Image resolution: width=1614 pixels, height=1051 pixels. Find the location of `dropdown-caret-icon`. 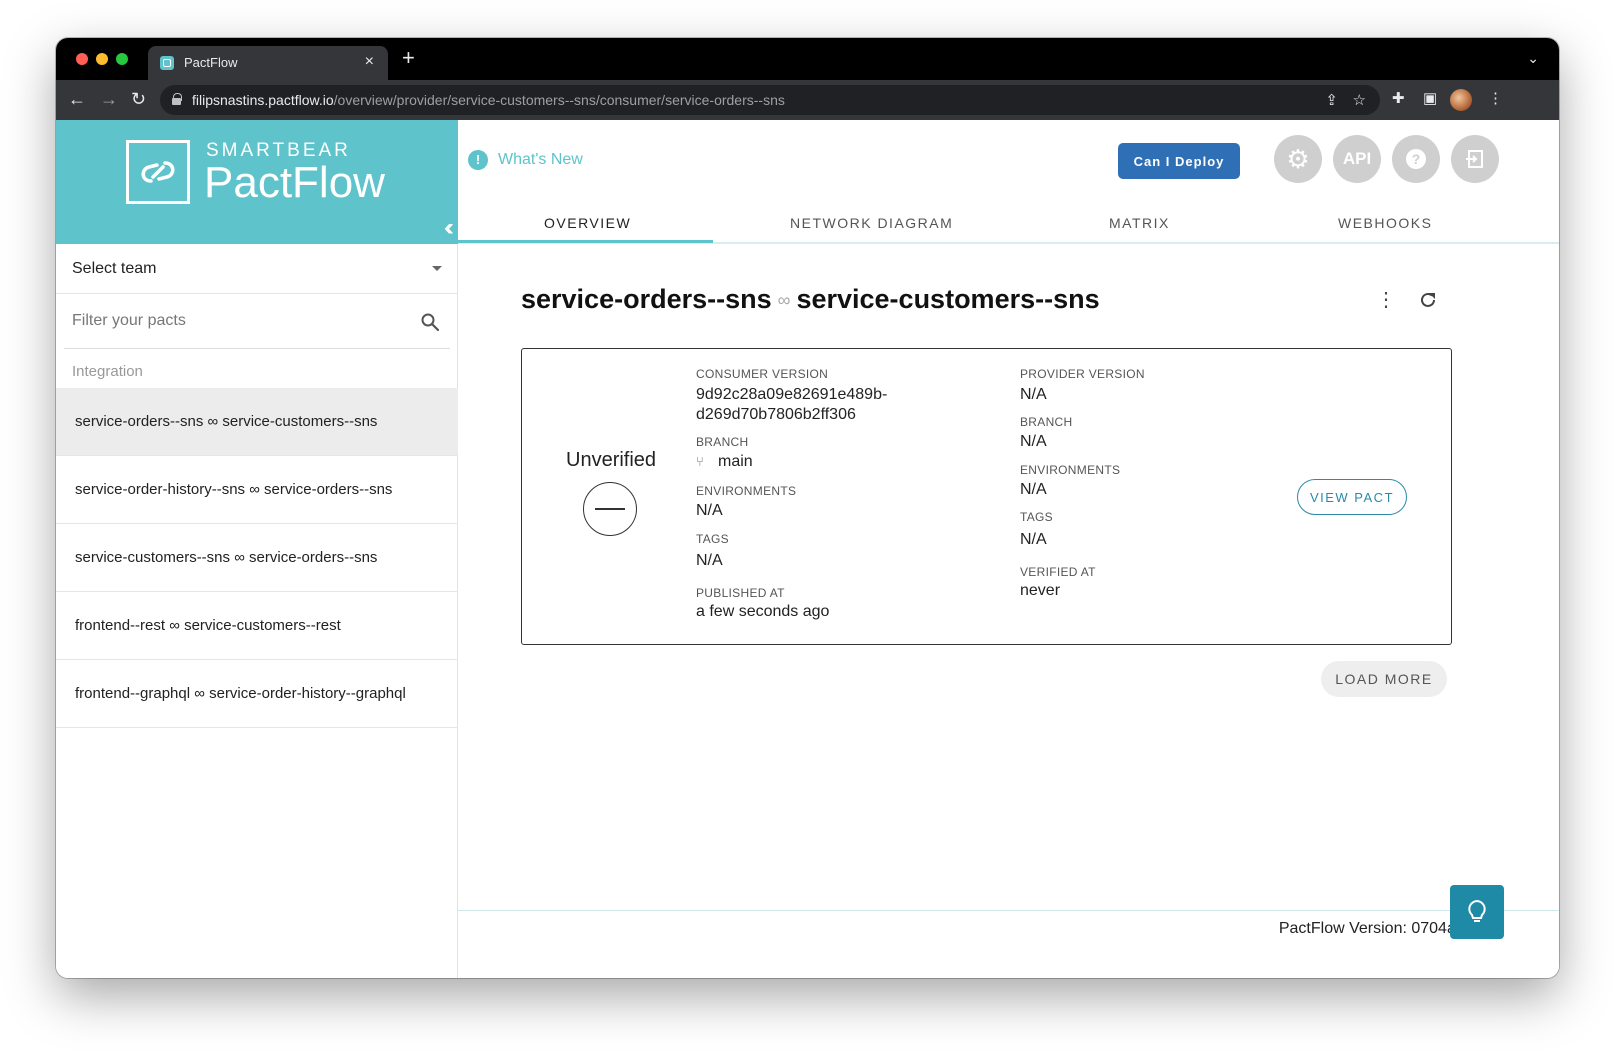

dropdown-caret-icon is located at coordinates (437, 268).